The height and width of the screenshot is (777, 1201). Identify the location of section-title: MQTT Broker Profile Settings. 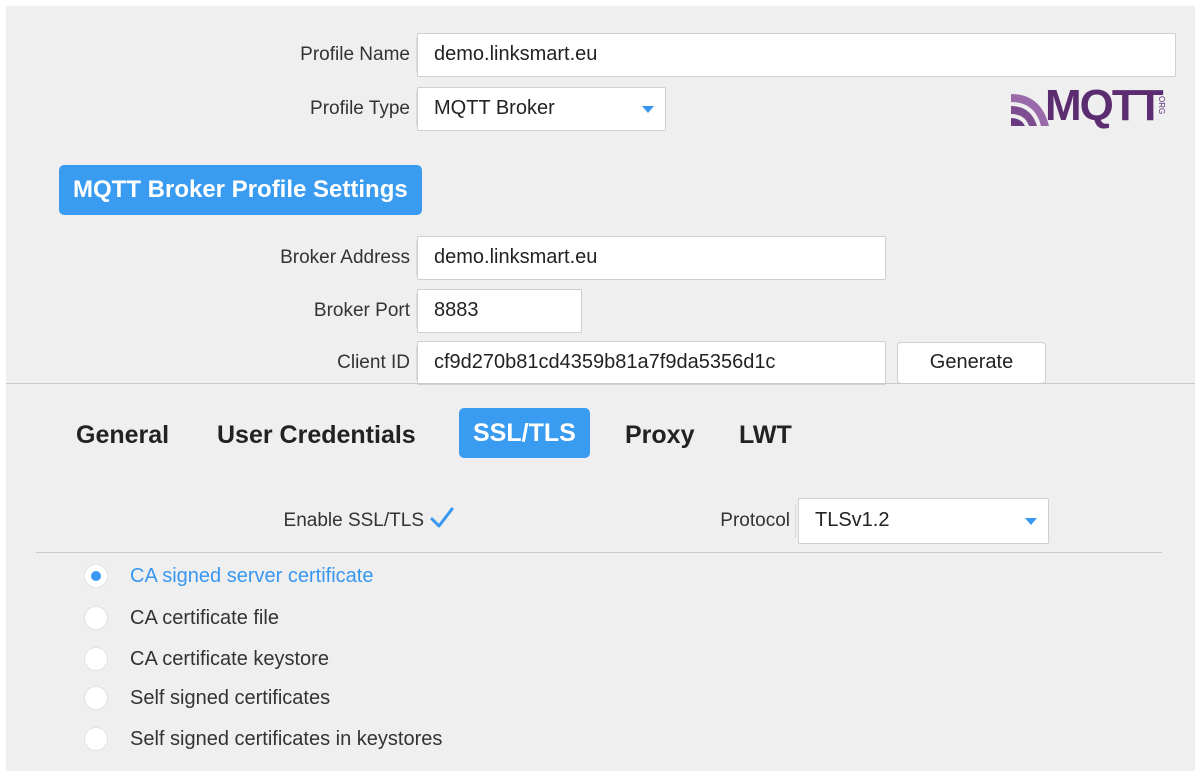
(240, 190).